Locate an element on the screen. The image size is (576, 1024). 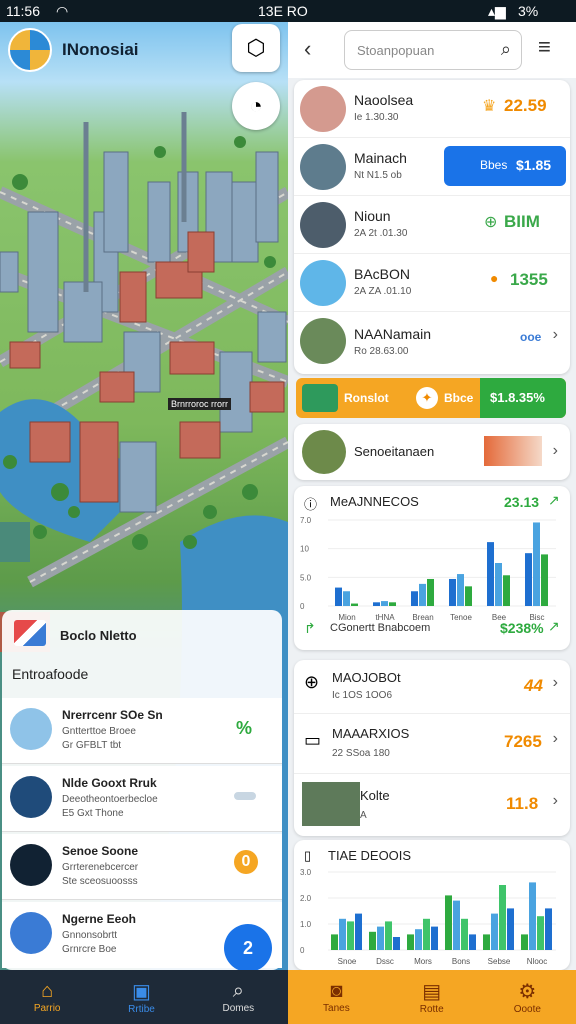
monitor-icon: ▭ is located at coordinates (313, 740).